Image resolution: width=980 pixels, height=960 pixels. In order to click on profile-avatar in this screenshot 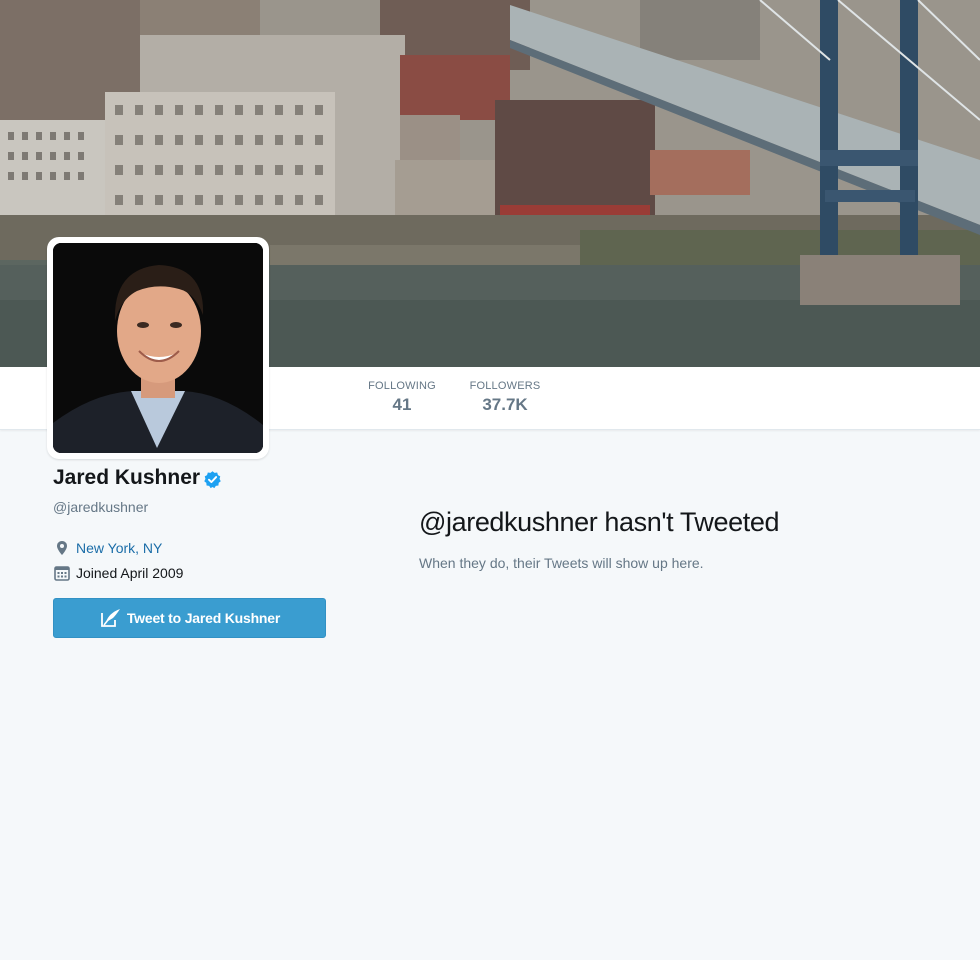, I will do `click(158, 348)`.